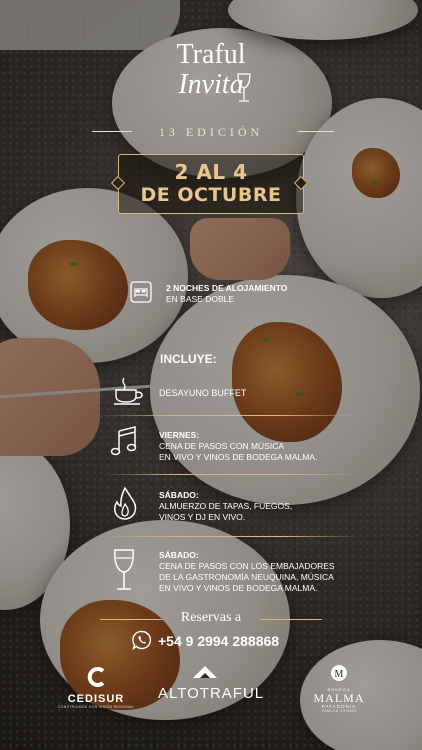 This screenshot has height=750, width=422. I want to click on title-traful: Traful, so click(211, 54).